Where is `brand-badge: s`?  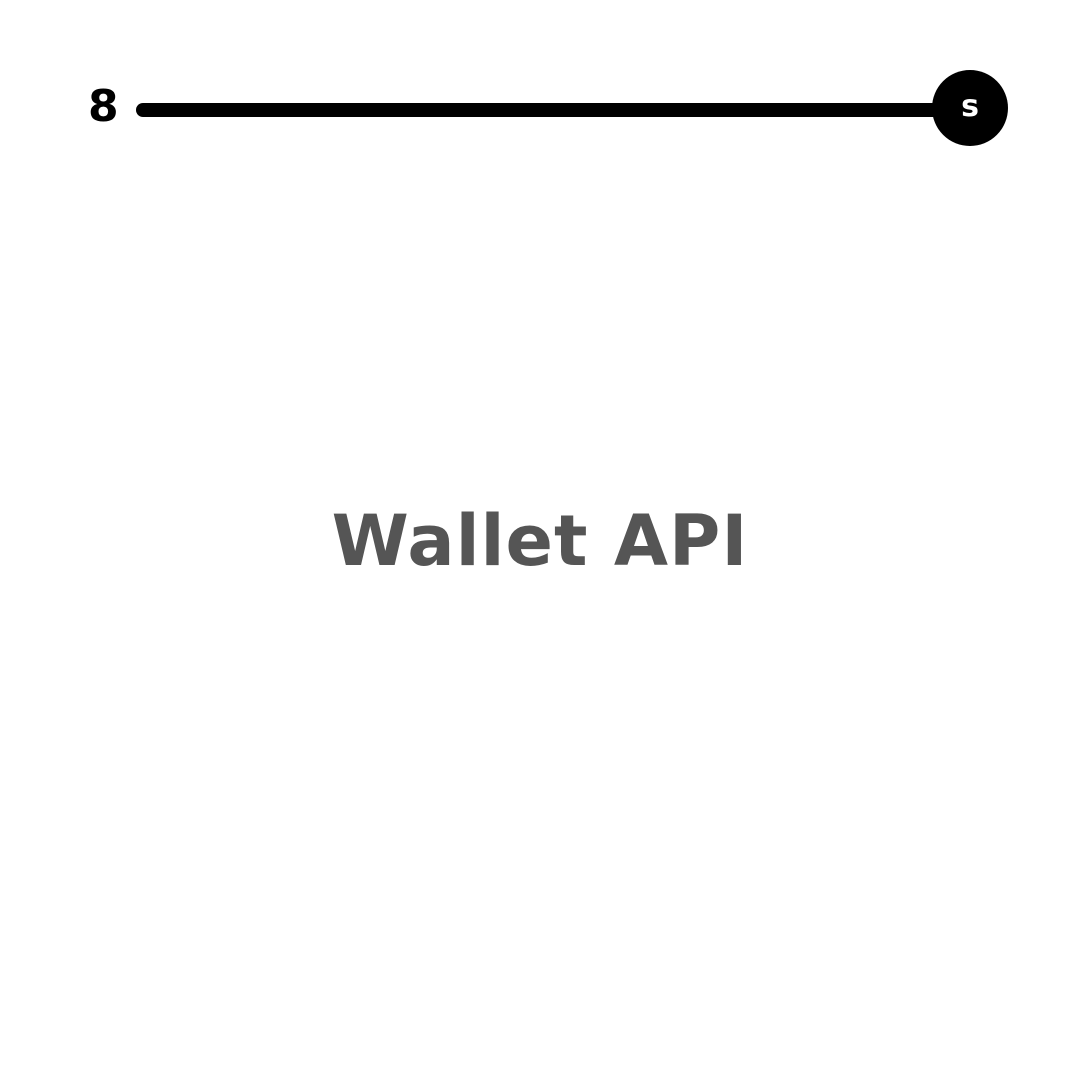 brand-badge: s is located at coordinates (970, 108).